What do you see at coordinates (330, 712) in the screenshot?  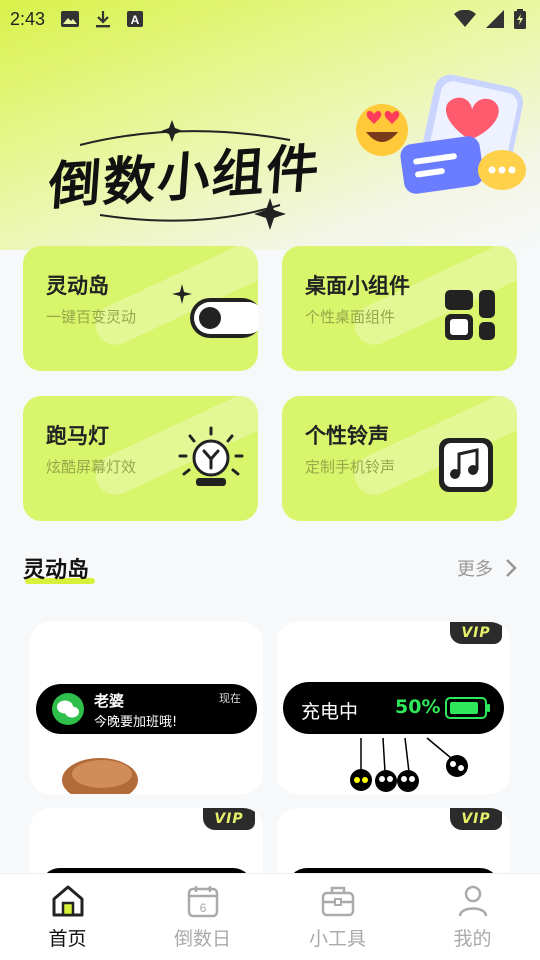 I see `charging-label: 充电中` at bounding box center [330, 712].